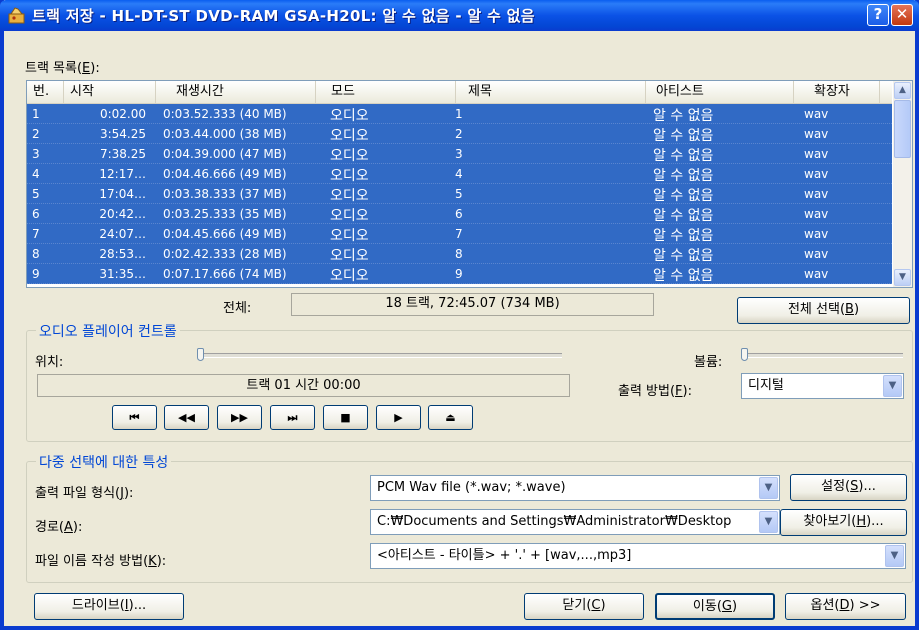 This screenshot has height=630, width=919. What do you see at coordinates (902, 277) in the screenshot?
I see `scroll-down-icon: ▼` at bounding box center [902, 277].